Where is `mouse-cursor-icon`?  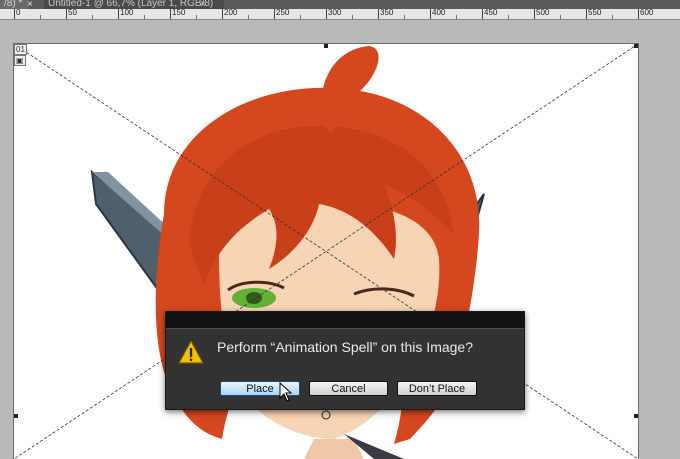 mouse-cursor-icon is located at coordinates (286, 392).